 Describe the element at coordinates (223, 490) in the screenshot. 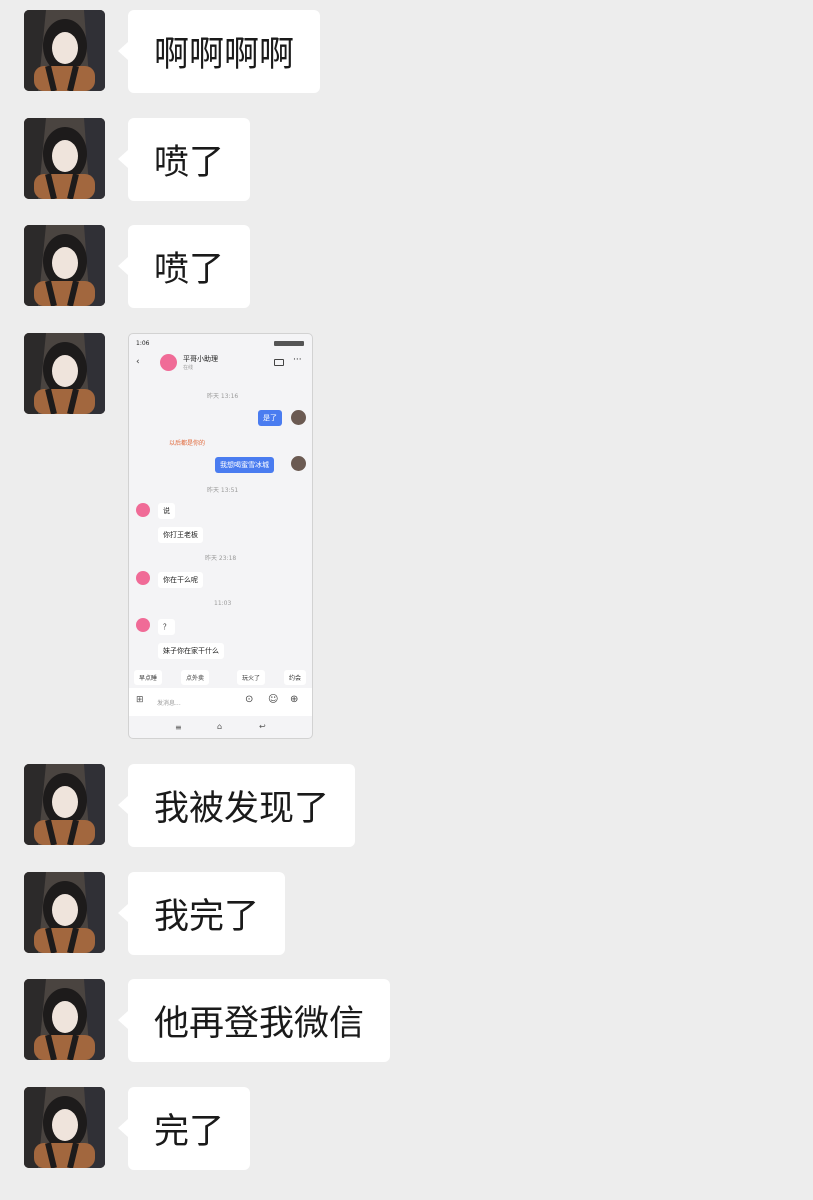

I see `timestamp: 昨天 13:51` at that location.